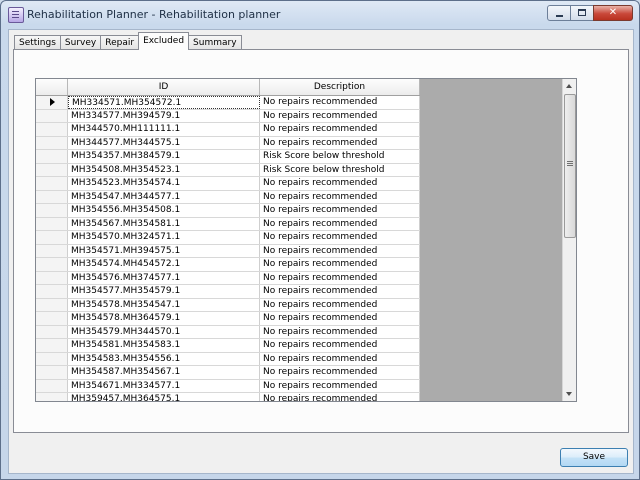  Describe the element at coordinates (559, 13) in the screenshot. I see `minimize-button` at that location.